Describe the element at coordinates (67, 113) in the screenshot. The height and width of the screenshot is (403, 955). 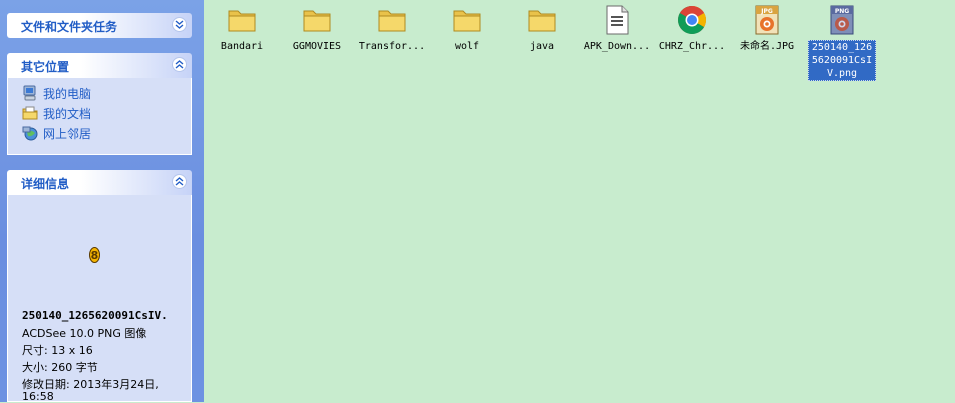
I see `link-my-documents-label: 我的文档` at that location.